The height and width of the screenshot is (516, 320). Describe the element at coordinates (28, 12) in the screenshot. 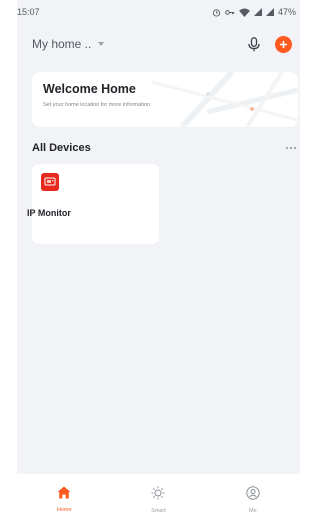

I see `status-time: 15:07` at that location.